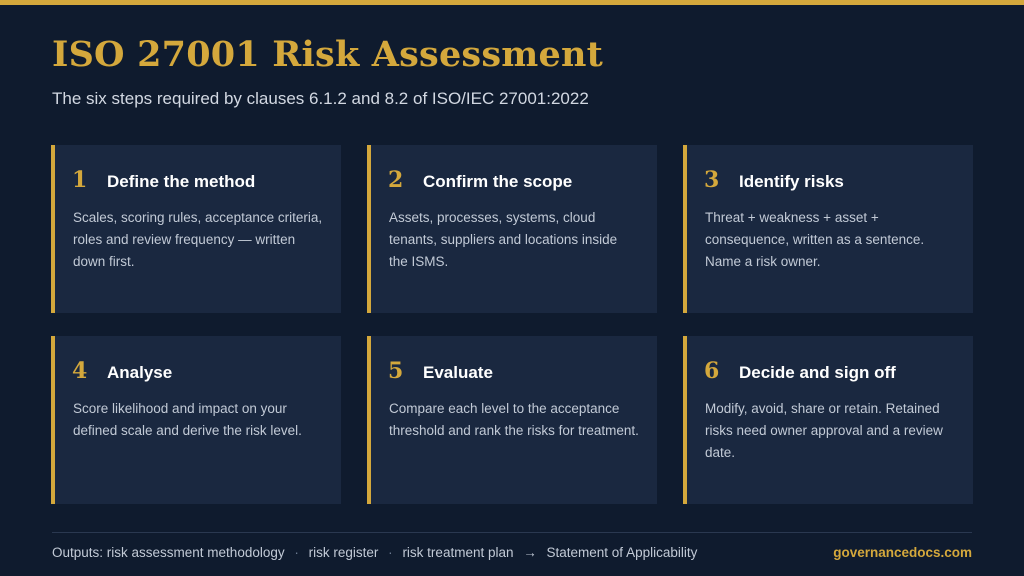 This screenshot has width=1024, height=576. Describe the element at coordinates (530, 552) in the screenshot. I see `arrow-right-icon: →` at that location.